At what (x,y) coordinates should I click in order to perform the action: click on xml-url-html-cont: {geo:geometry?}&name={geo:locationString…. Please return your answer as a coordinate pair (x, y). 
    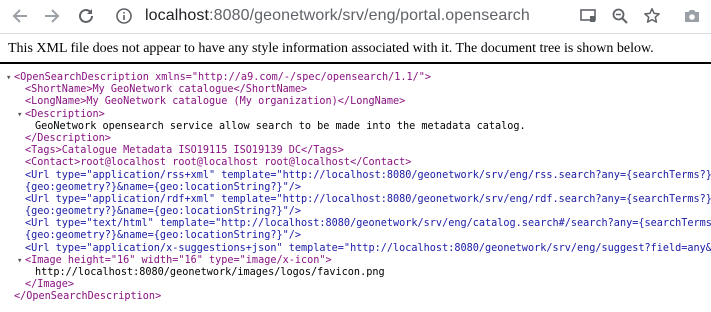
    Looking at the image, I should click on (163, 236).